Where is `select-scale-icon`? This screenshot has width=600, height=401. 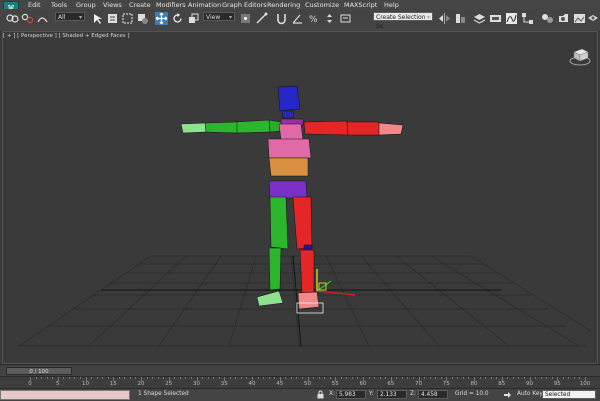
select-scale-icon is located at coordinates (193, 18).